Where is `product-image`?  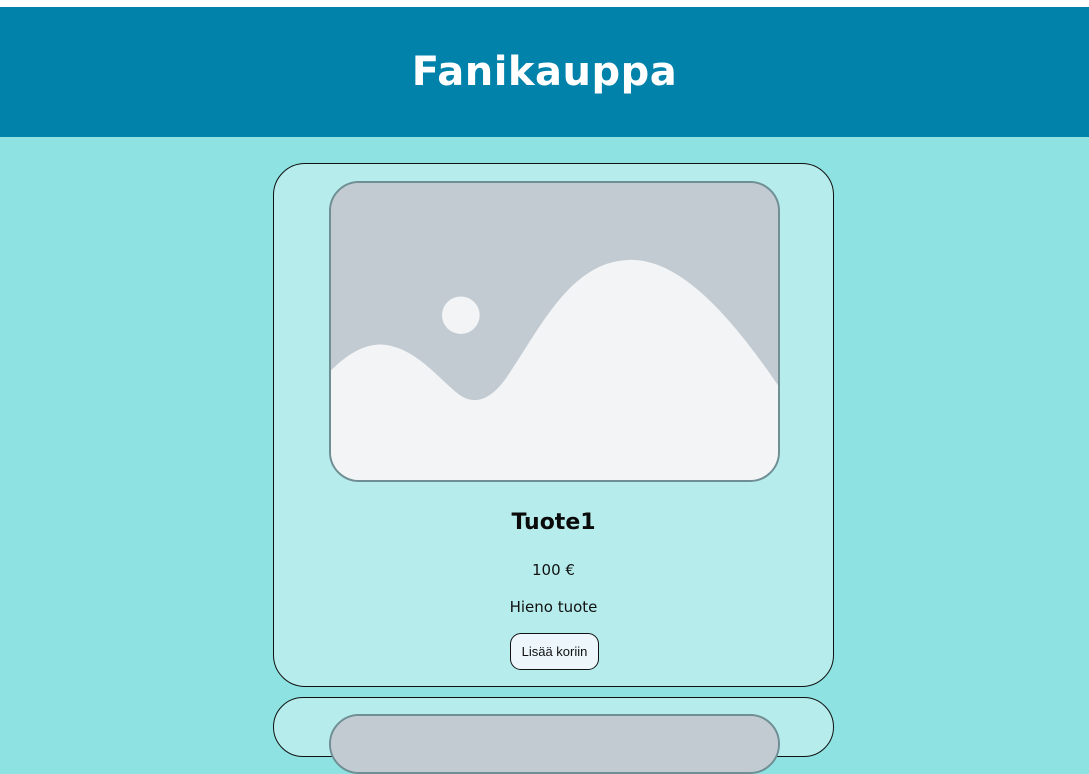
product-image is located at coordinates (554, 744).